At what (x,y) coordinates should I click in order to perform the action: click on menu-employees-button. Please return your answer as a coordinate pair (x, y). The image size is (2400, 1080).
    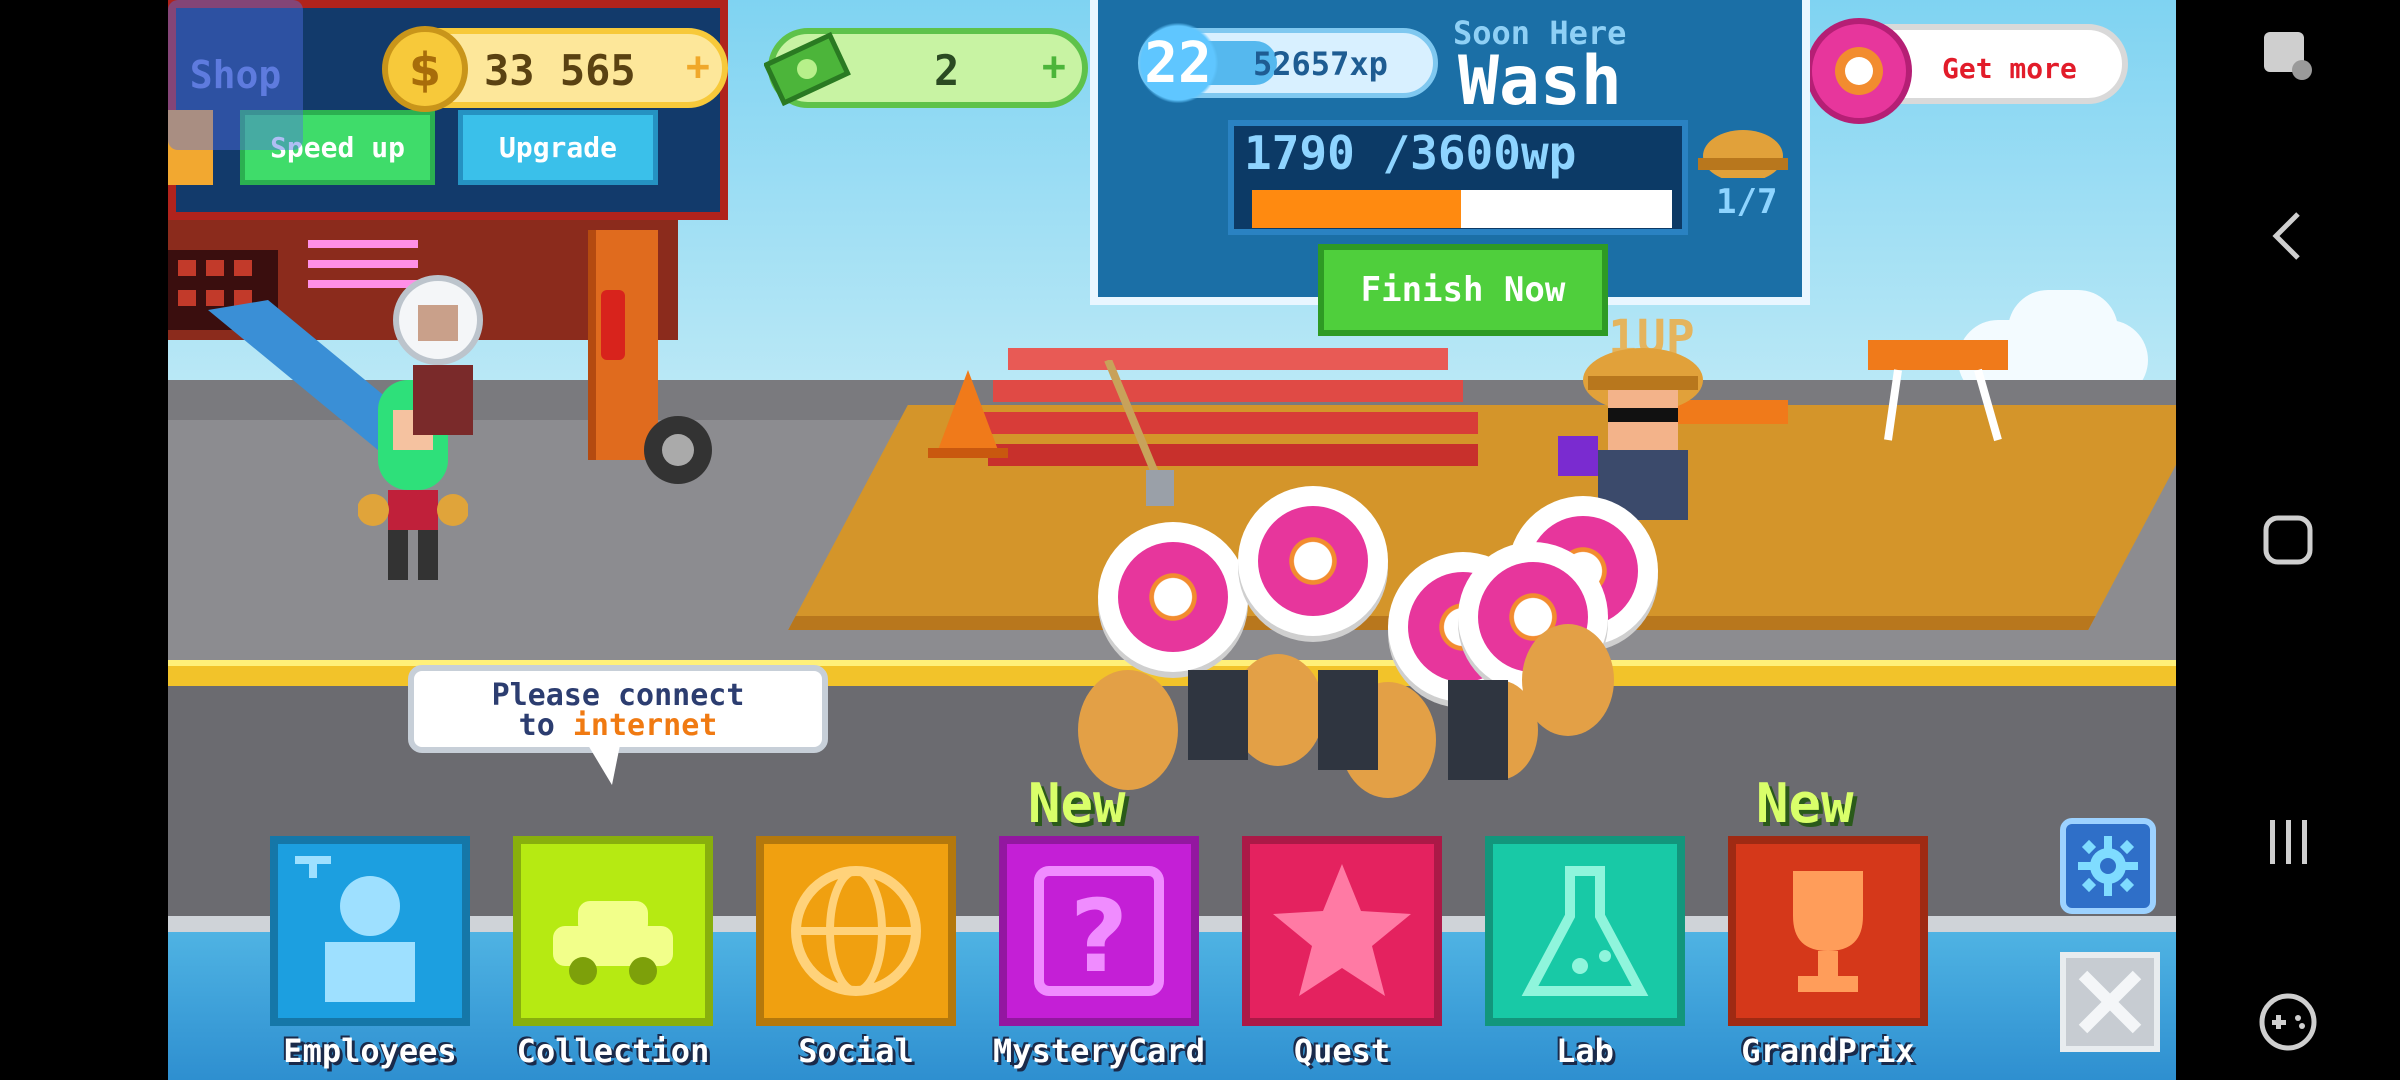
    Looking at the image, I should click on (370, 931).